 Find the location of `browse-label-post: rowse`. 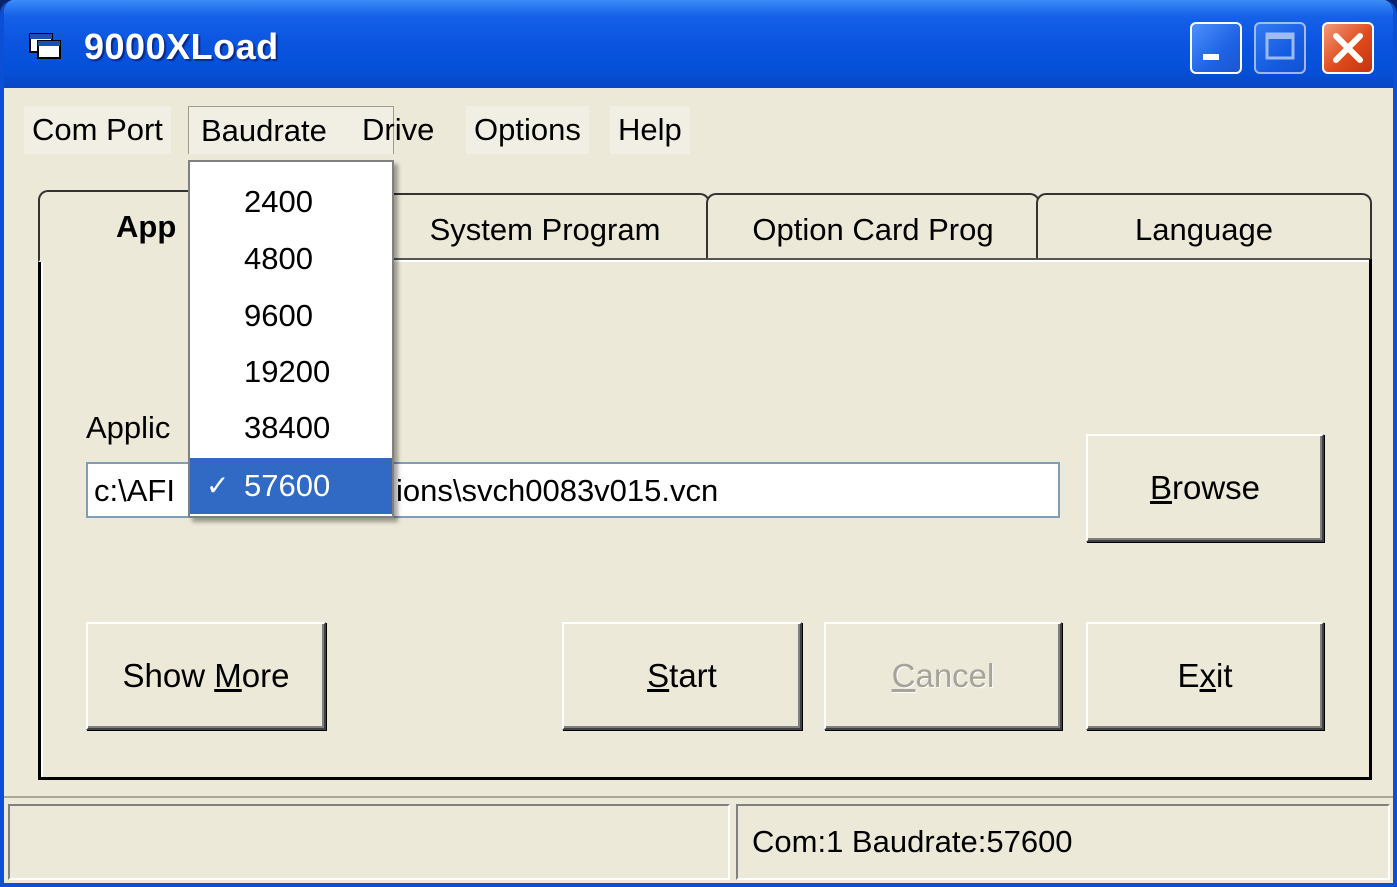

browse-label-post: rowse is located at coordinates (1216, 487).